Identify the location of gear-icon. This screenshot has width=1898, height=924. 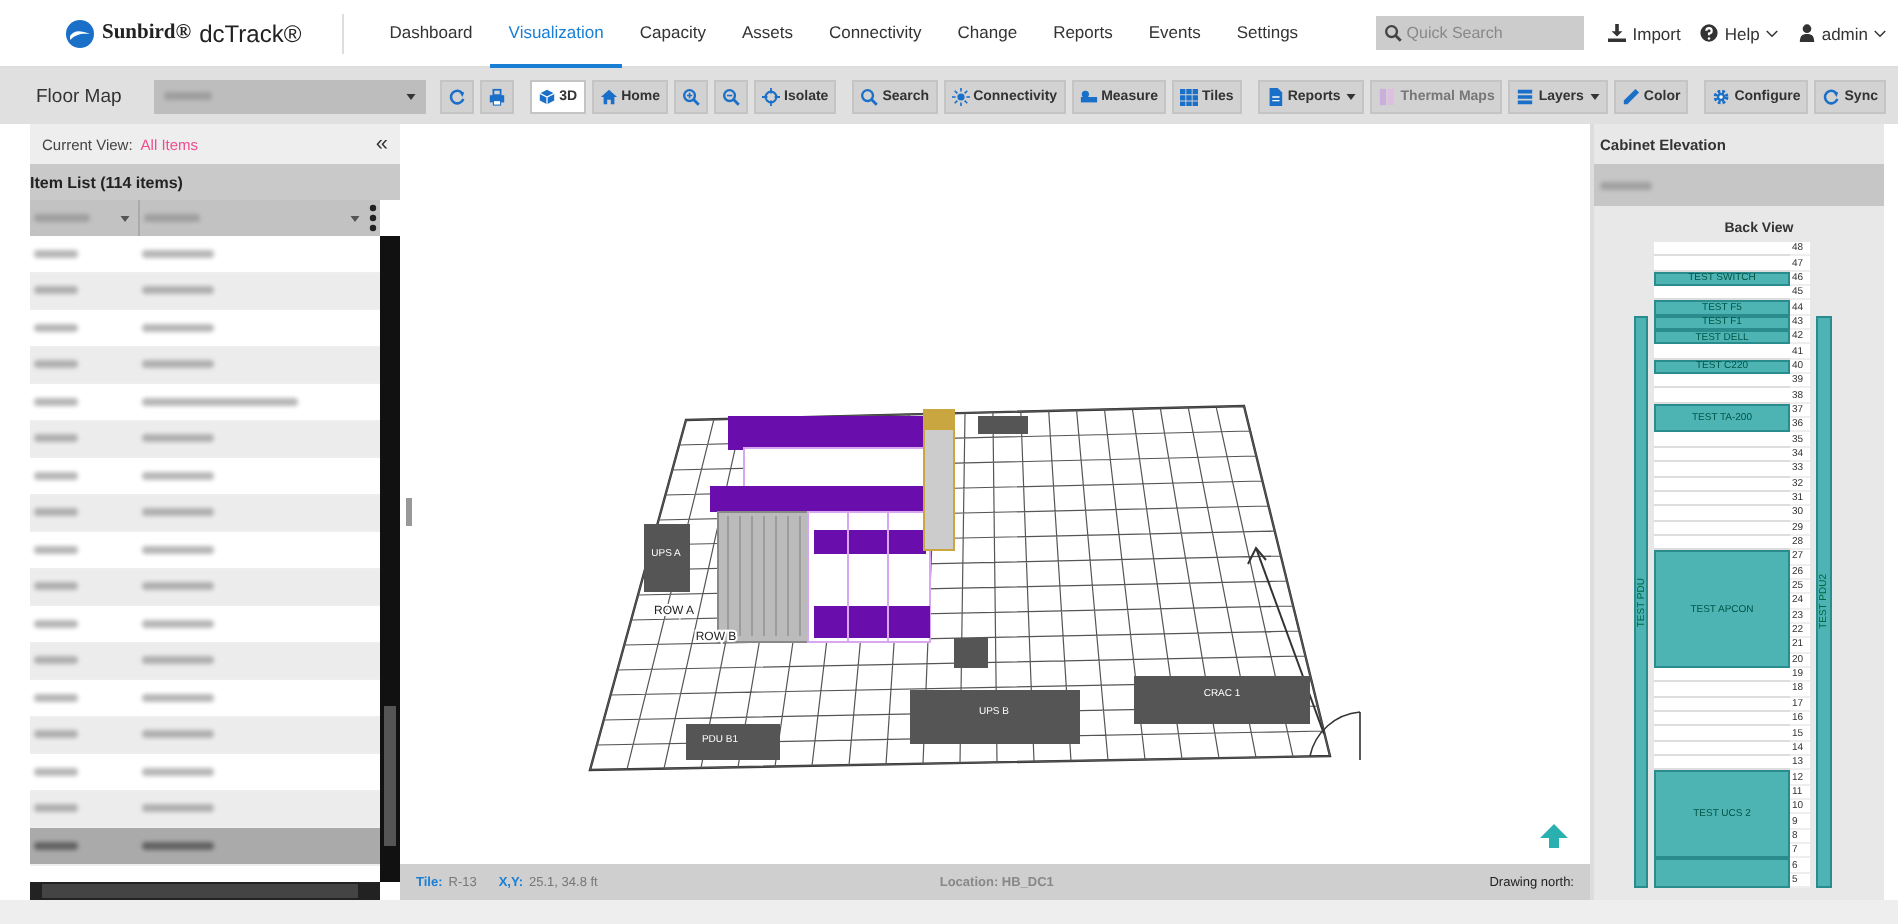
(1721, 96).